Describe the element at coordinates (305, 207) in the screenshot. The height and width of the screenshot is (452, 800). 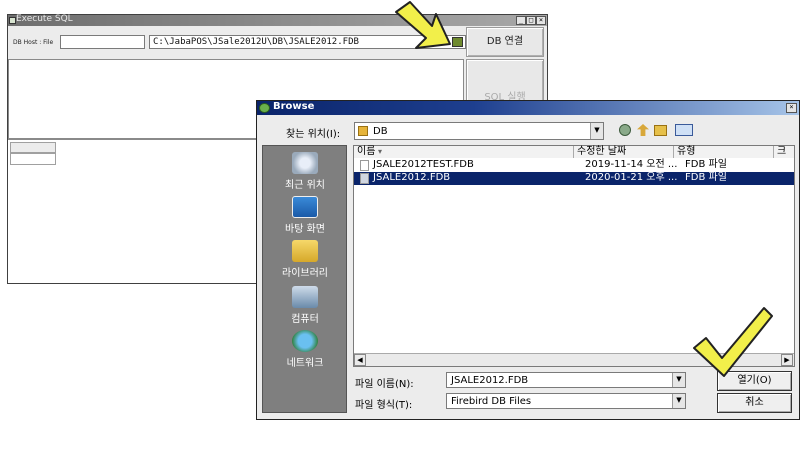
I see `desktop-icon` at that location.